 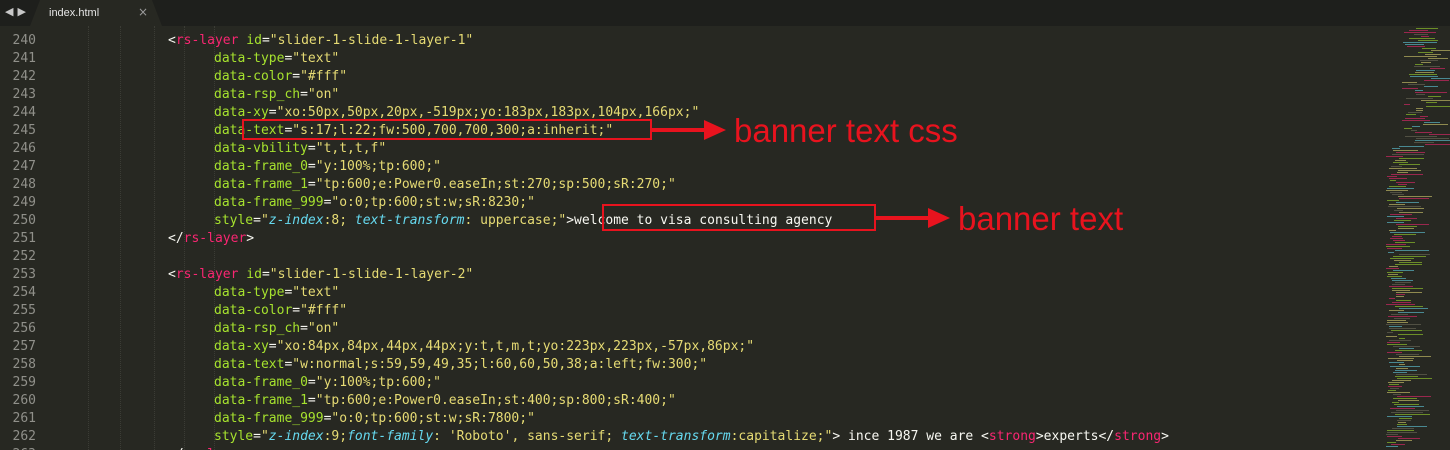 I want to click on line-number: 244, so click(x=24, y=112).